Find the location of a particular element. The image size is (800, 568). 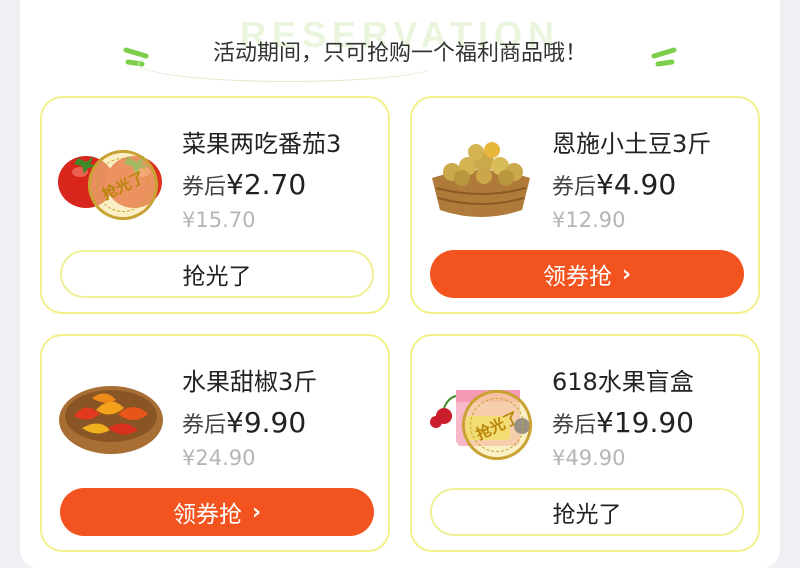

product-title: 菜果两吃番茄3 is located at coordinates (262, 144).